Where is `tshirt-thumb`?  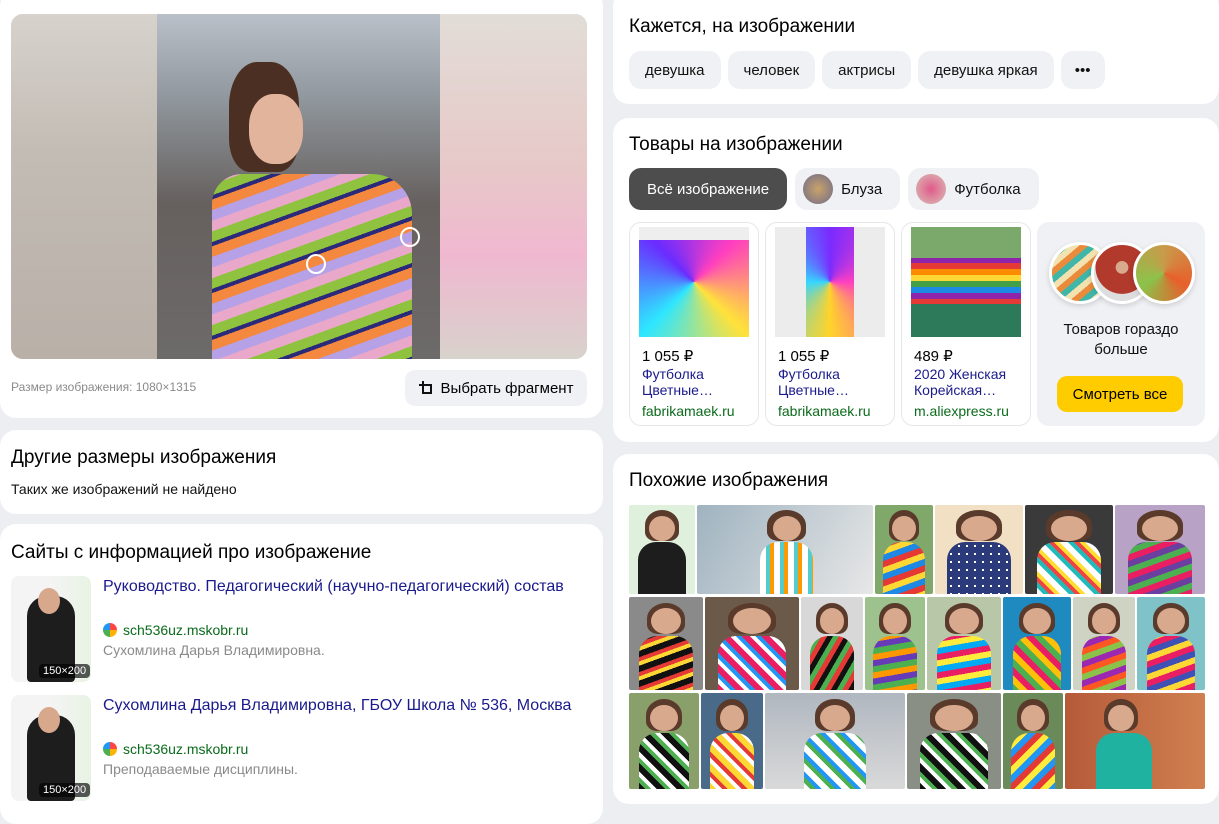 tshirt-thumb is located at coordinates (931, 189).